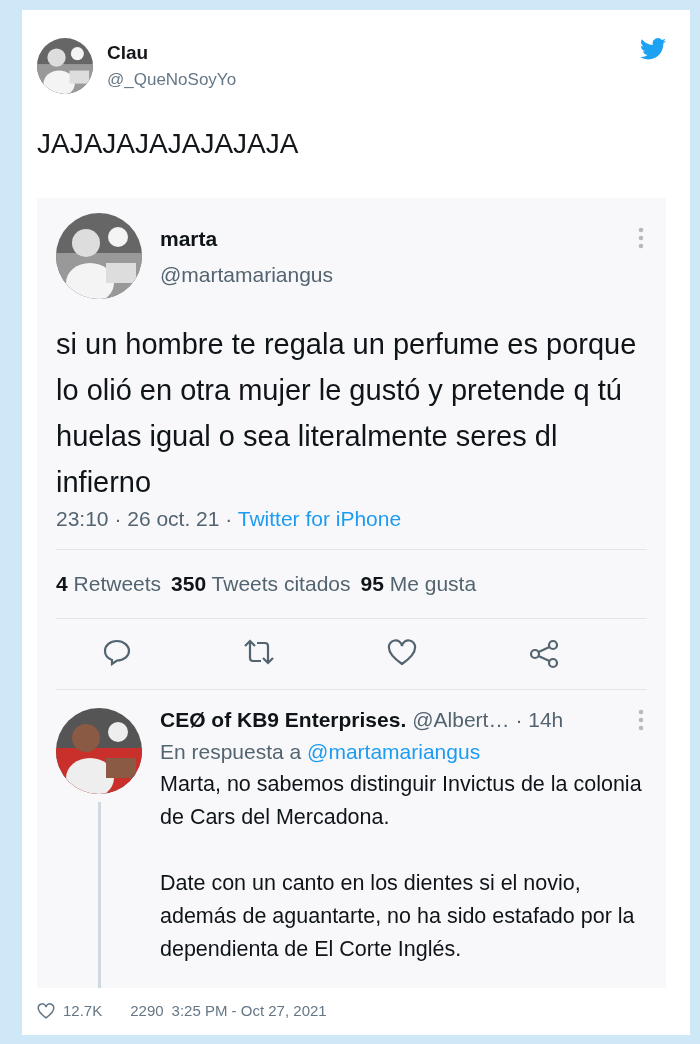  What do you see at coordinates (231, 751) in the screenshot?
I see `reply-label: En respuesta a` at bounding box center [231, 751].